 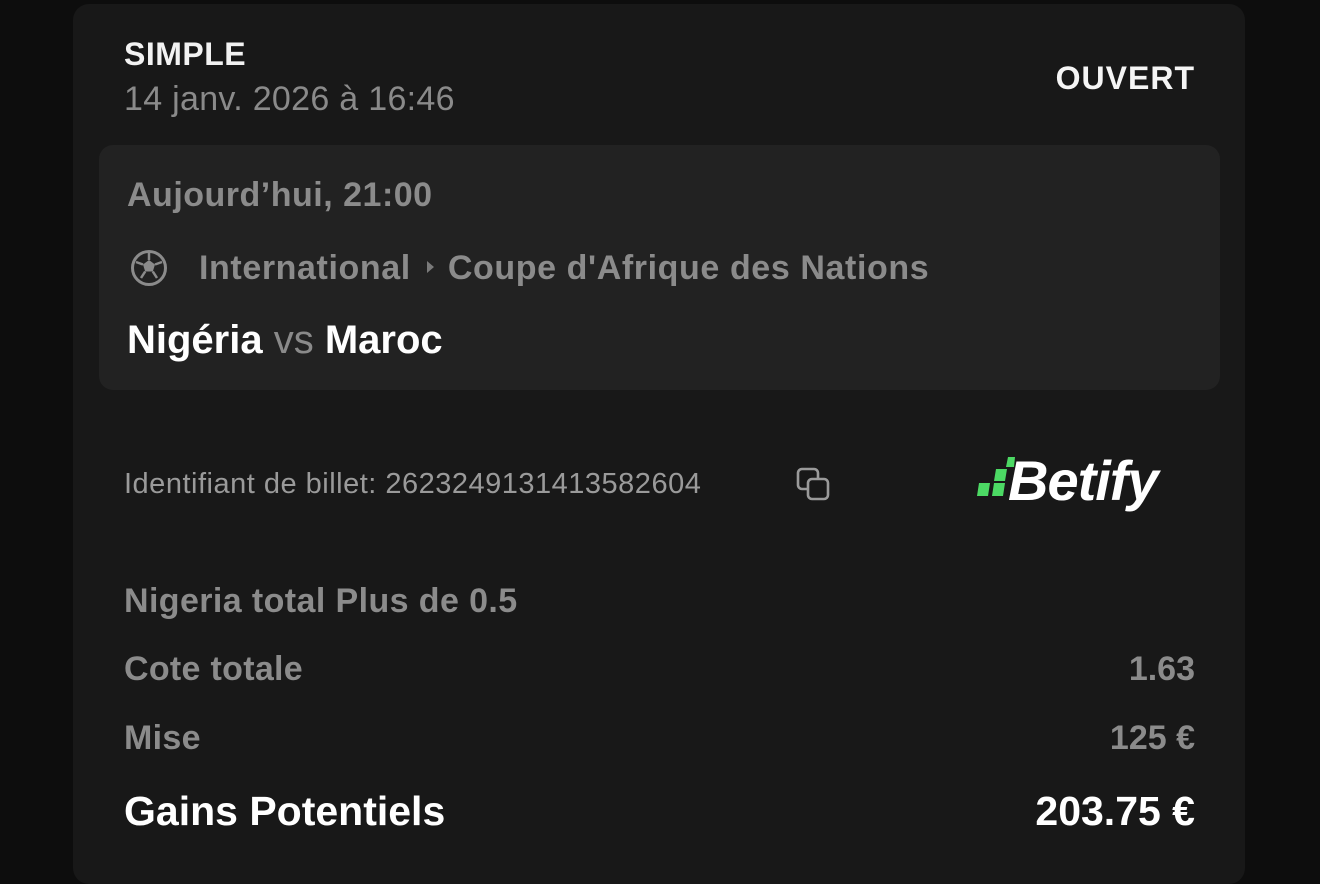 I want to click on event-teams: Nigéria vs Maroc, so click(x=285, y=340).